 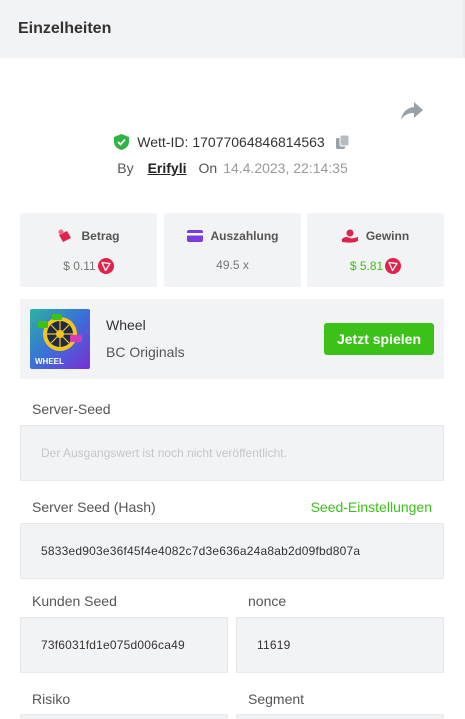 I want to click on card-icon, so click(x=194, y=236).